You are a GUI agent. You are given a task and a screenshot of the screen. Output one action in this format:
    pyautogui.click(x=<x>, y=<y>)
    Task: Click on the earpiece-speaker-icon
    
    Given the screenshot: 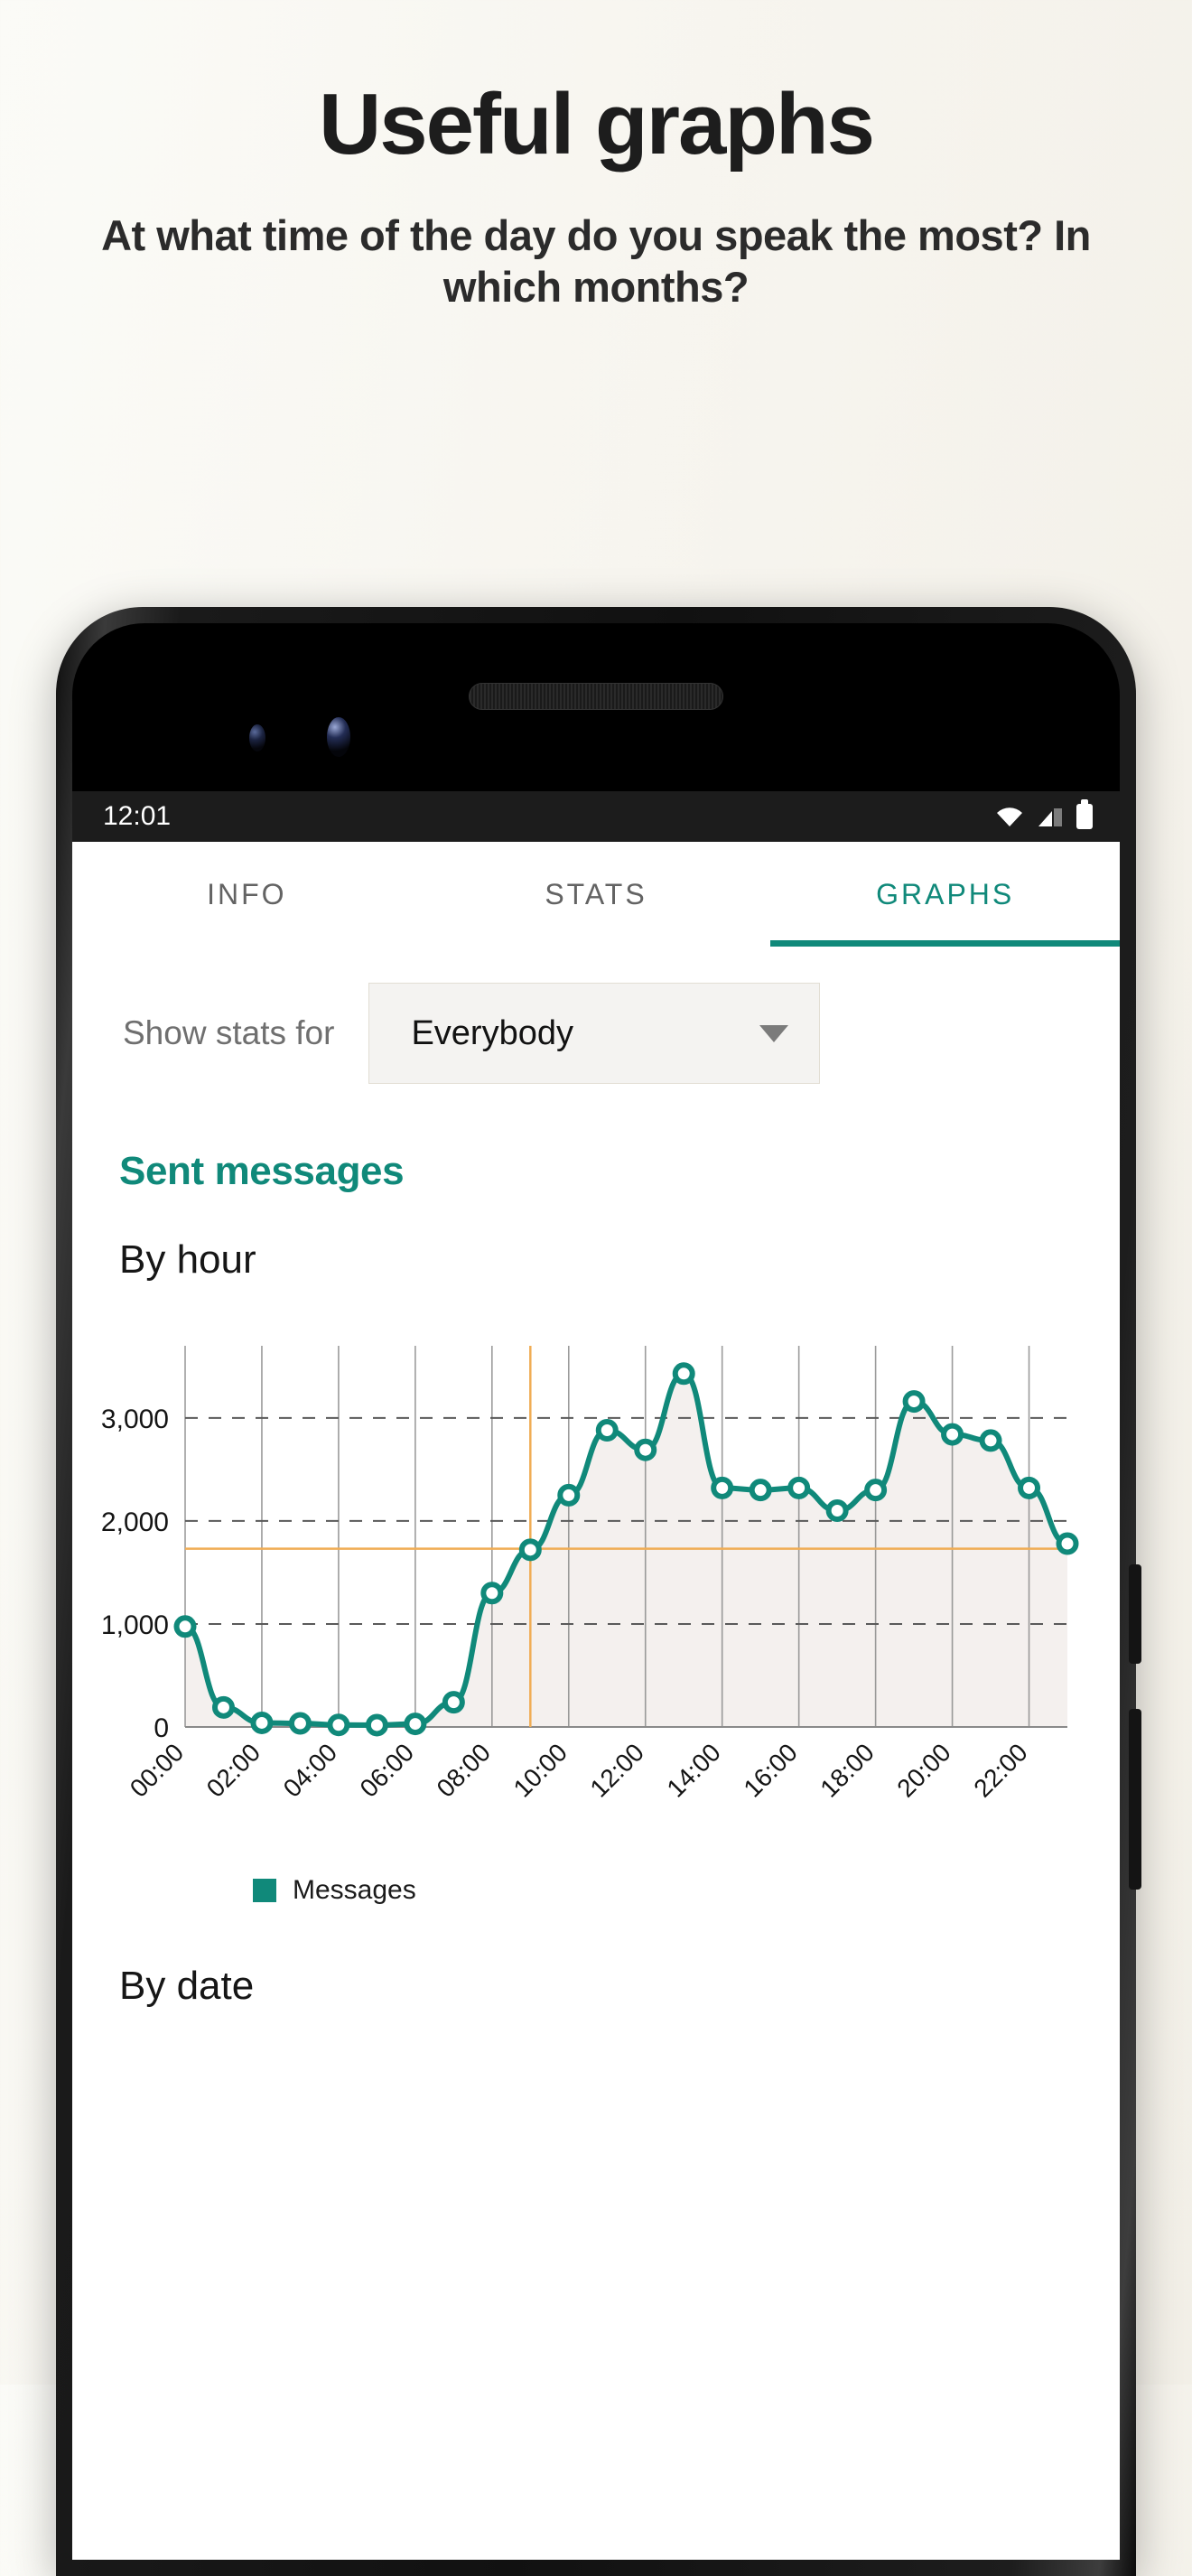 What is the action you would take?
    pyautogui.click(x=596, y=696)
    